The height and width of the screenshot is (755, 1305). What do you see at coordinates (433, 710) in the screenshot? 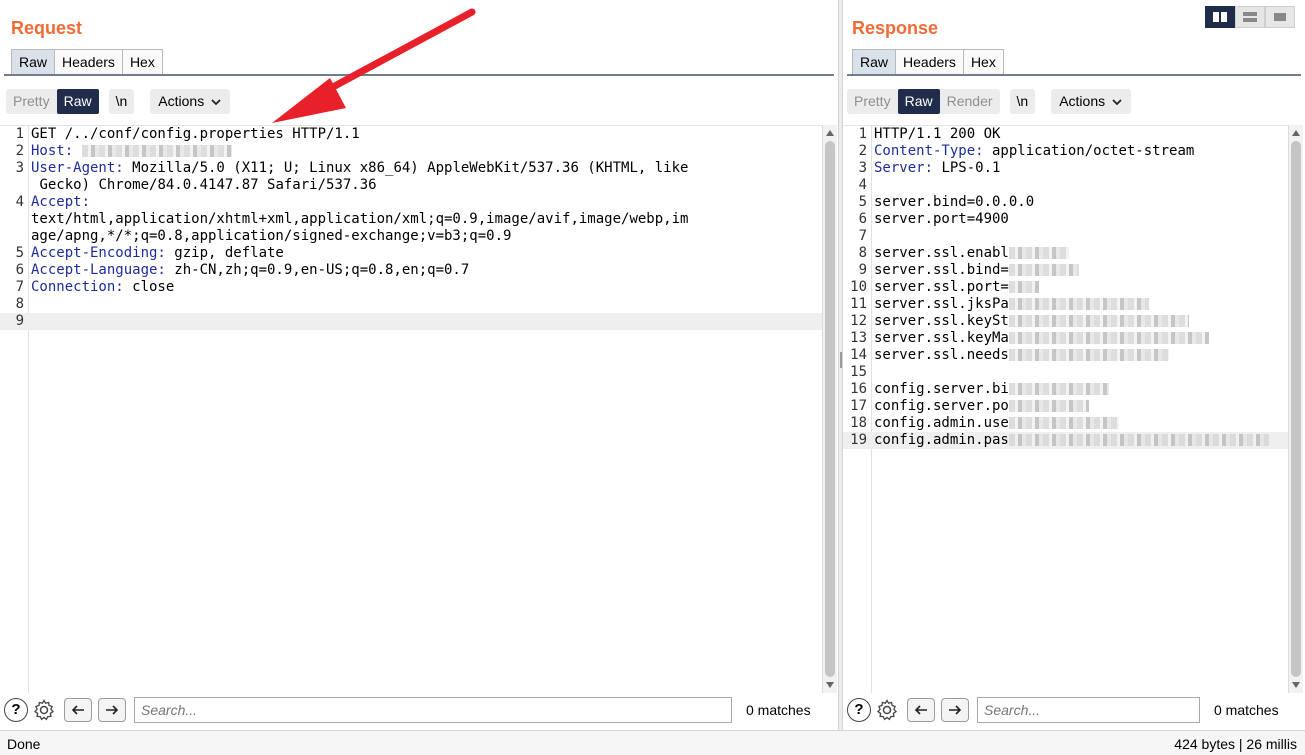
I see `request-search-input` at bounding box center [433, 710].